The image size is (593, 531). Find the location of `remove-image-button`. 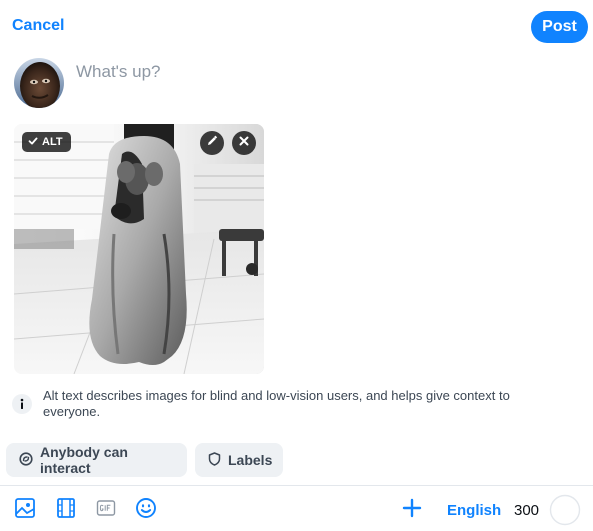

remove-image-button is located at coordinates (244, 143).